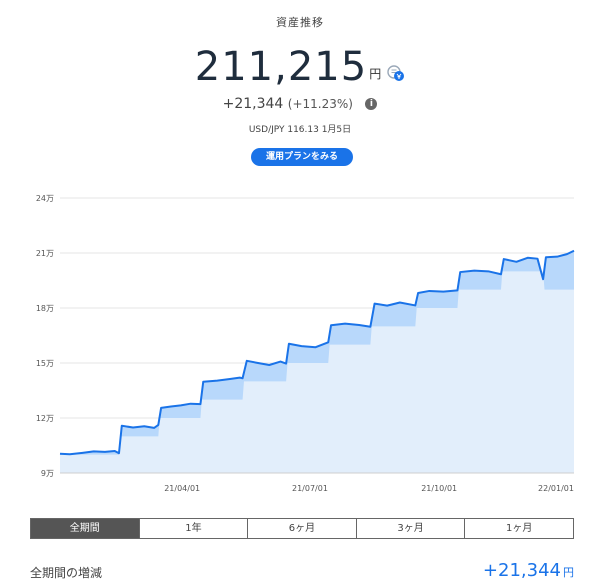 Image resolution: width=600 pixels, height=587 pixels. Describe the element at coordinates (300, 130) in the screenshot. I see `fx-rate: USD/JPY 116.13 1月5日` at that location.